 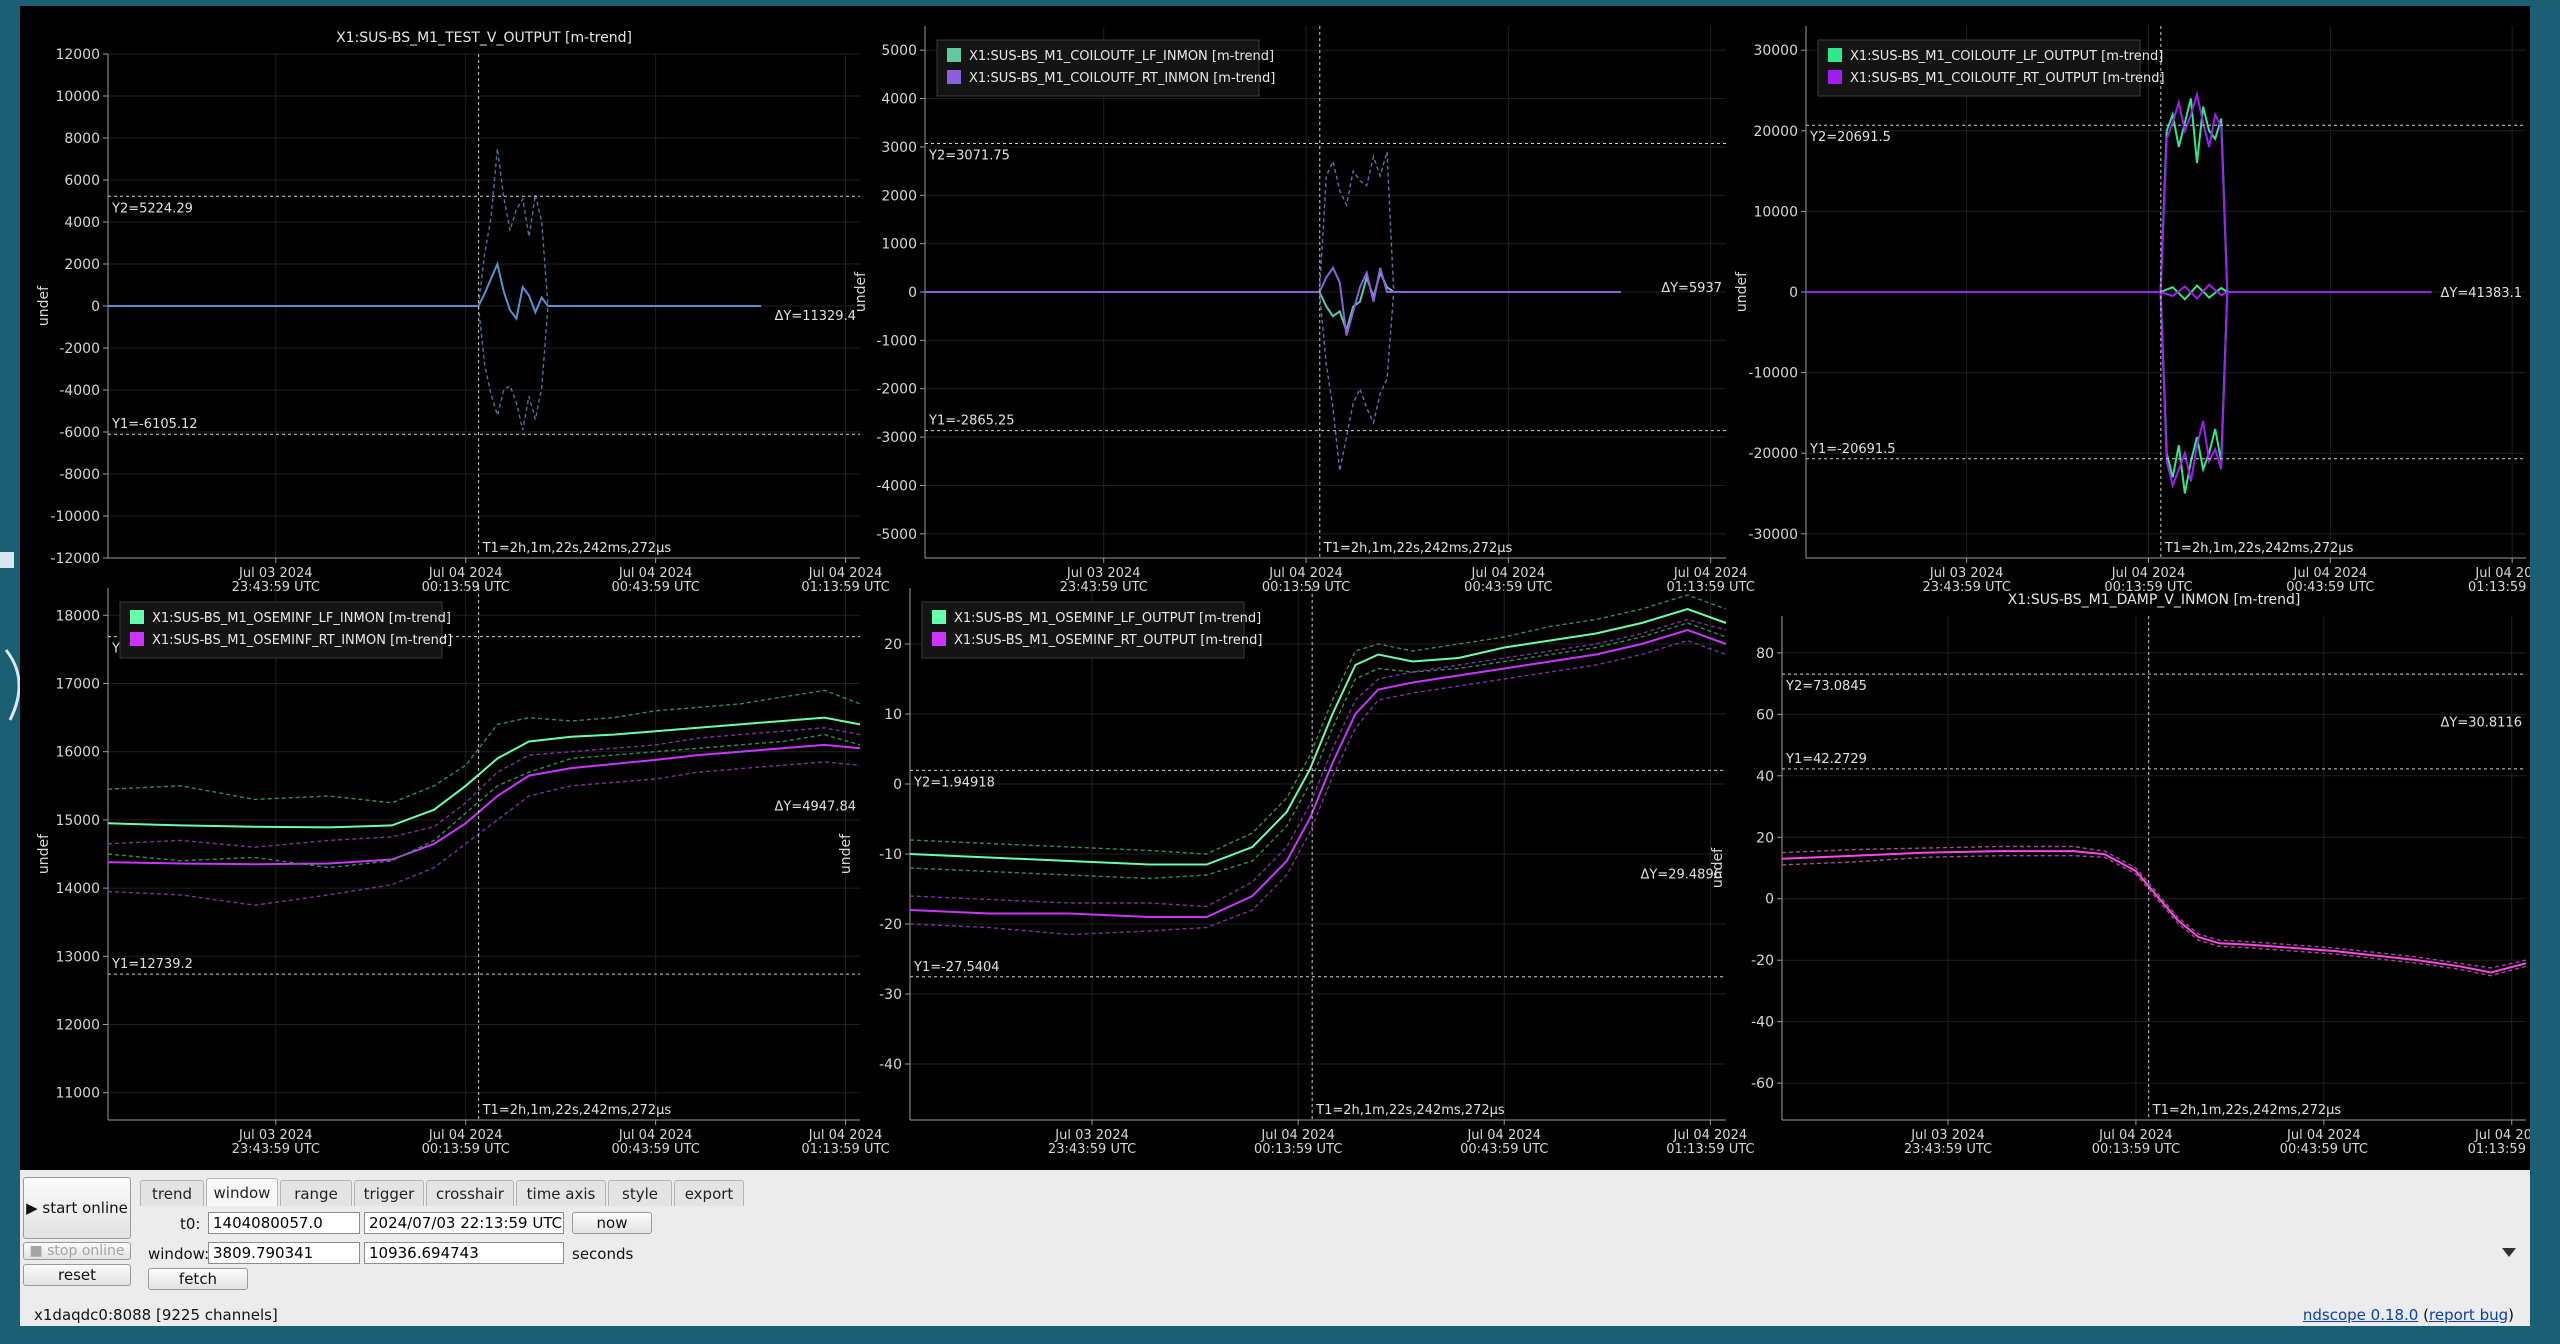 What do you see at coordinates (2511, 1315) in the screenshot?
I see `paren-close: )` at bounding box center [2511, 1315].